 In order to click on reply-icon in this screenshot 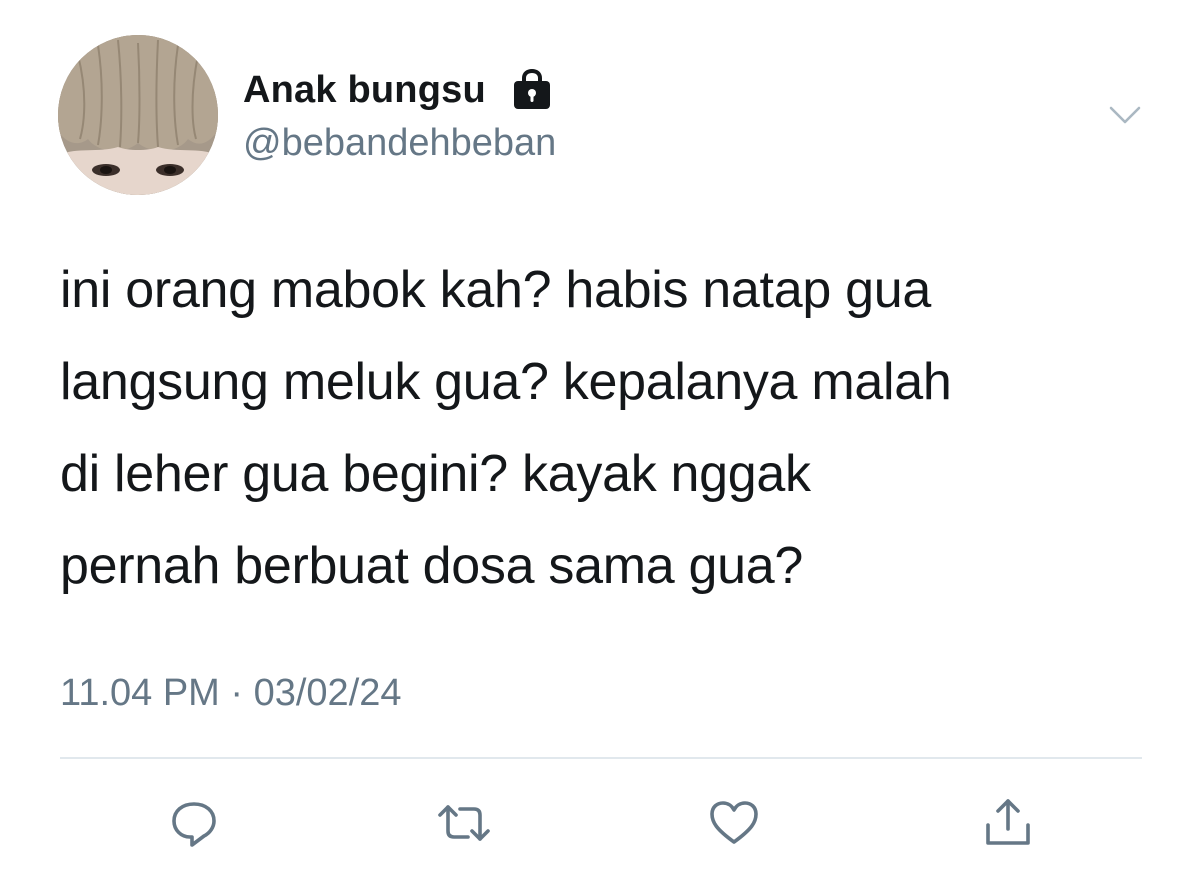, I will do `click(194, 824)`.